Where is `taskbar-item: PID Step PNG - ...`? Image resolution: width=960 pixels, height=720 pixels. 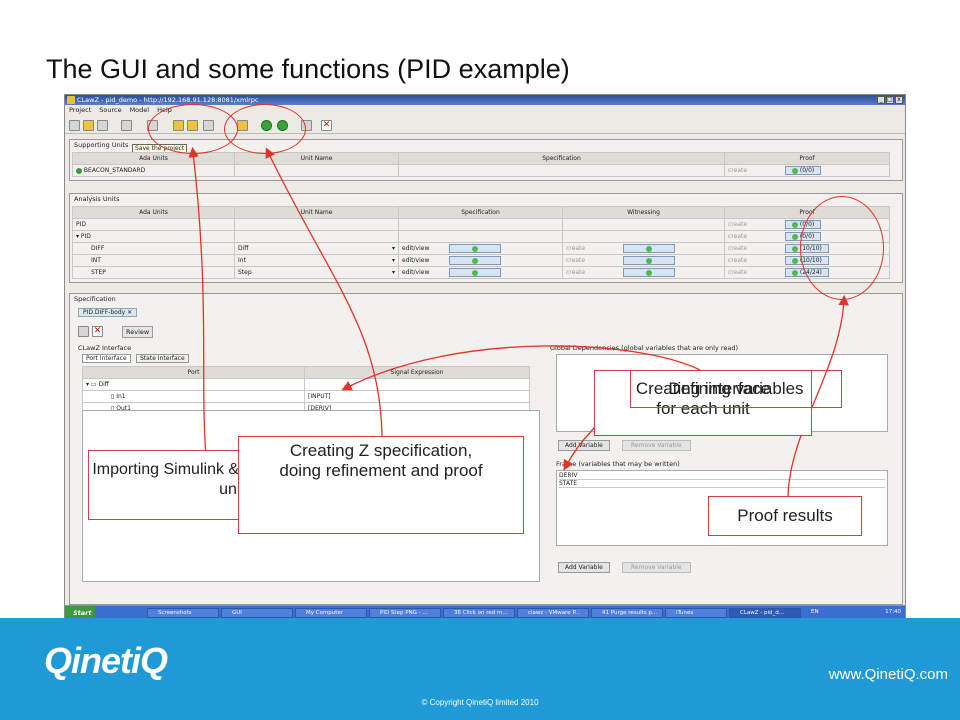 taskbar-item: PID Step PNG - ... is located at coordinates (405, 613).